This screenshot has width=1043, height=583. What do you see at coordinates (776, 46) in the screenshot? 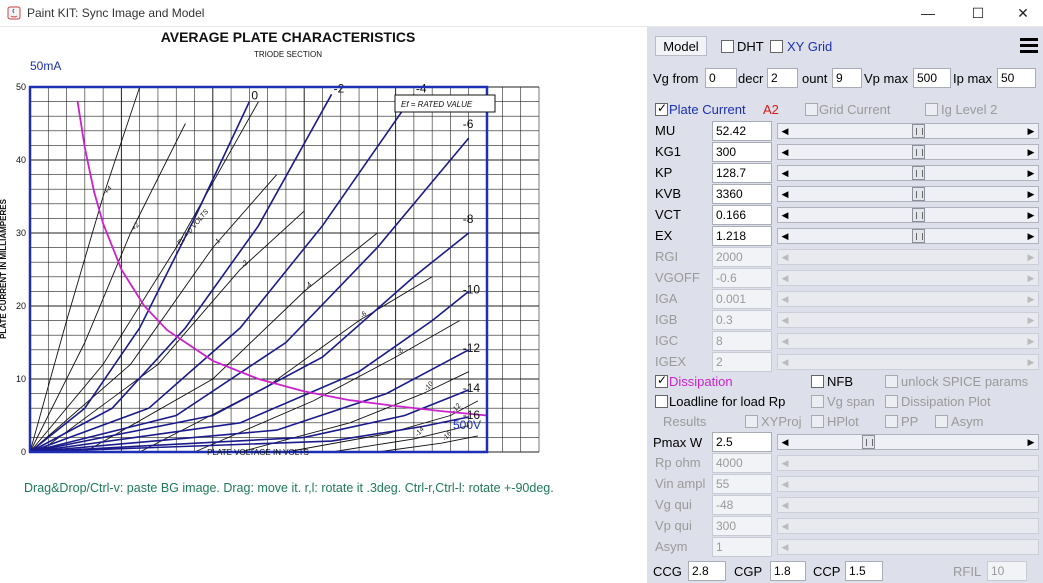
I see `xy-grid-checkbox` at bounding box center [776, 46].